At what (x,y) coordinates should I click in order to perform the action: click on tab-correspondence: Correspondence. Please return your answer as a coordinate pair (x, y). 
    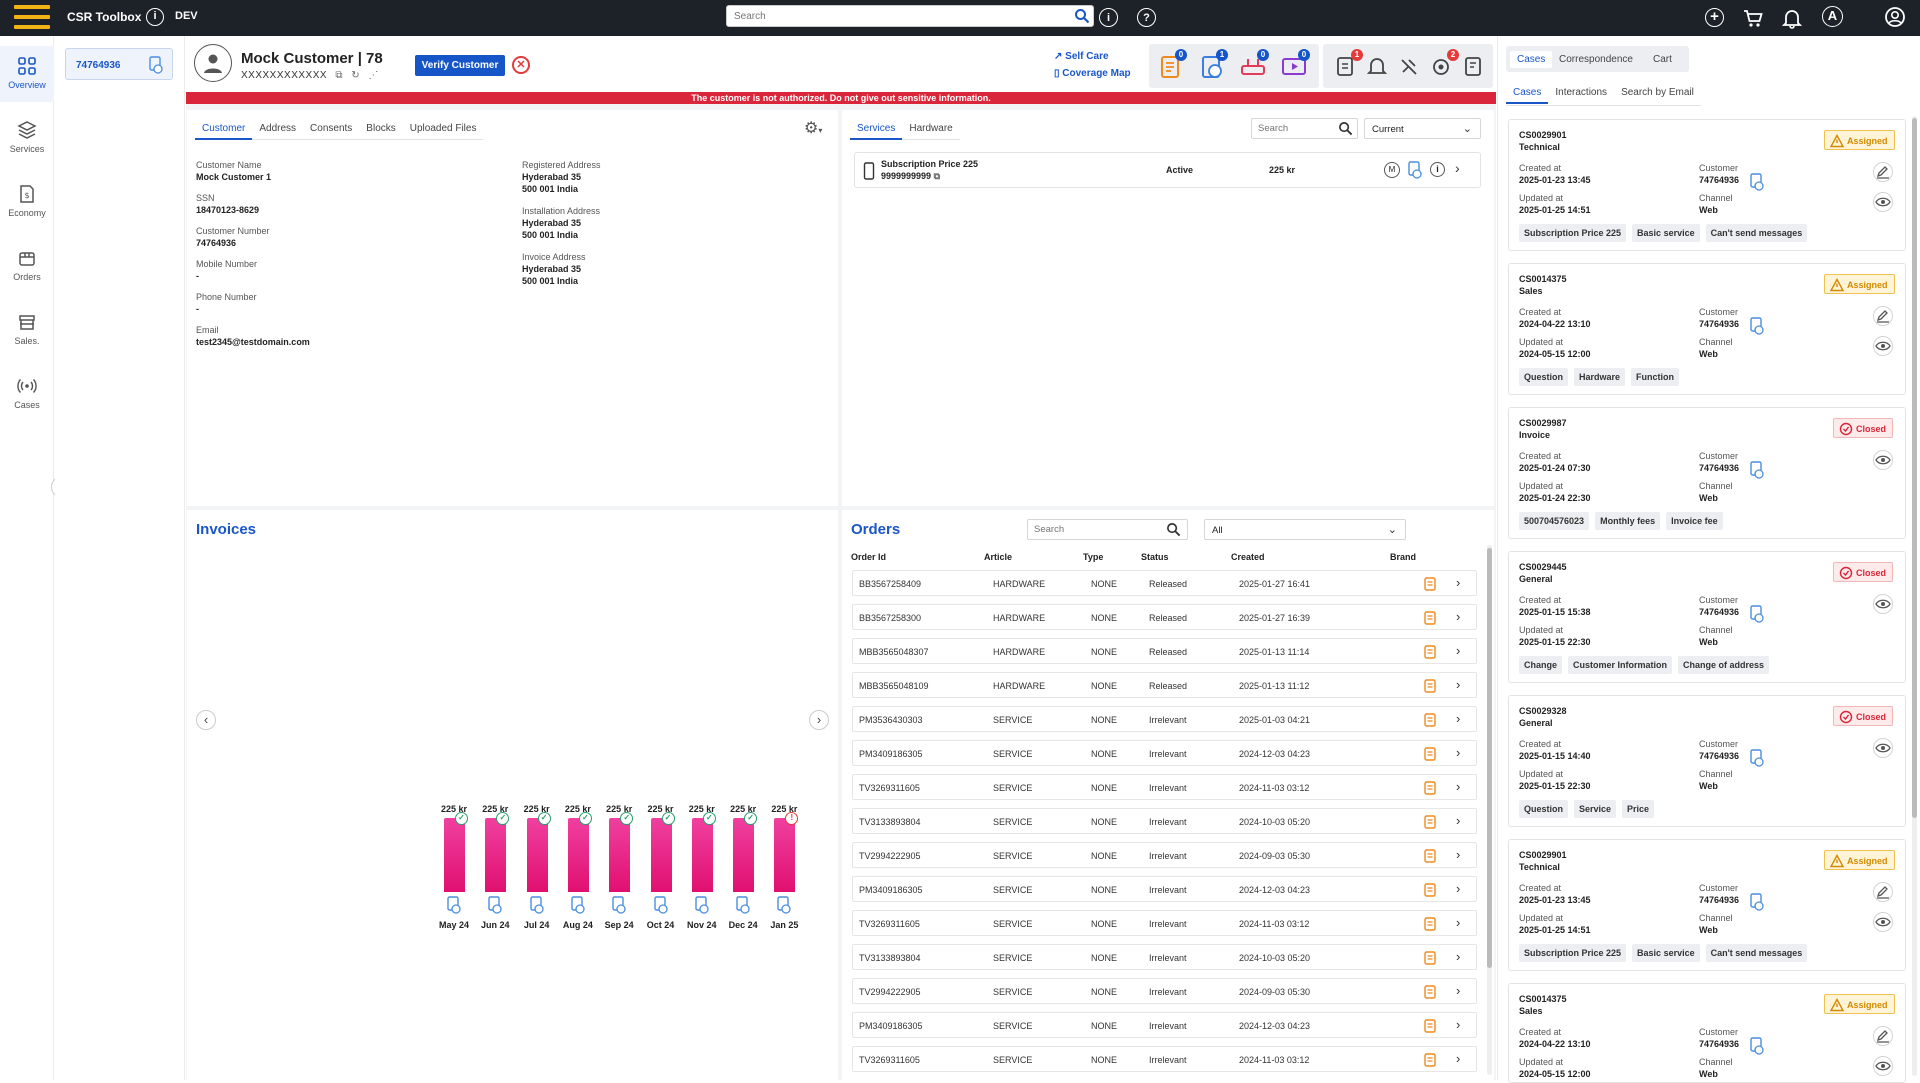
    Looking at the image, I should click on (1596, 59).